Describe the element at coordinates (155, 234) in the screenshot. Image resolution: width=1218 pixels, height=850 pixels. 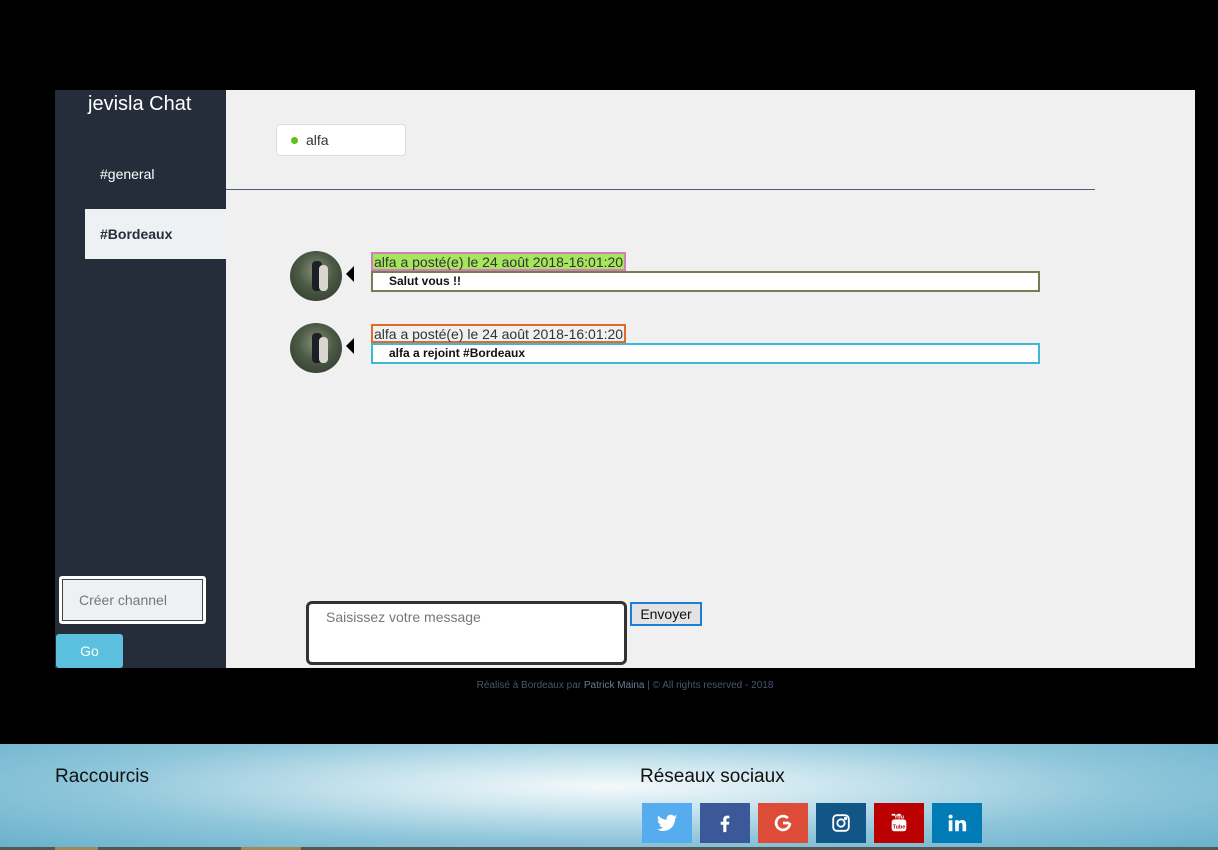
I see `sidebar-item-bordeaux: #Bordeaux` at that location.